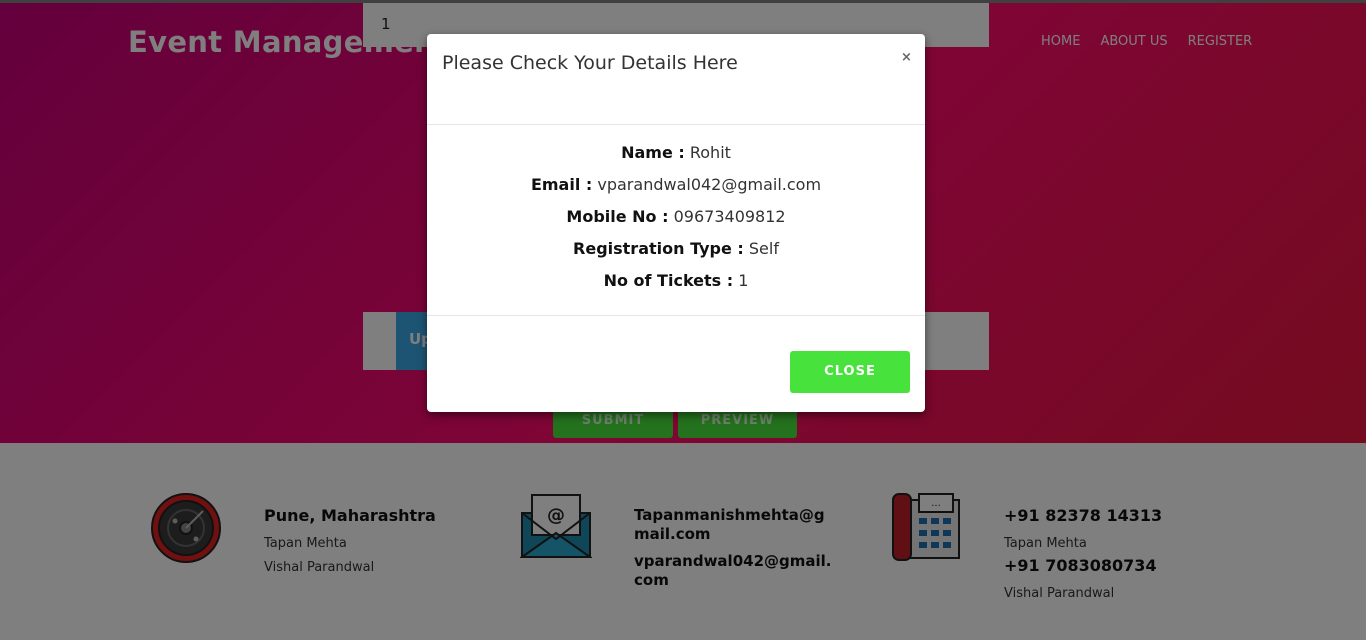  Describe the element at coordinates (850, 372) in the screenshot. I see `close-button: CLOSE` at that location.